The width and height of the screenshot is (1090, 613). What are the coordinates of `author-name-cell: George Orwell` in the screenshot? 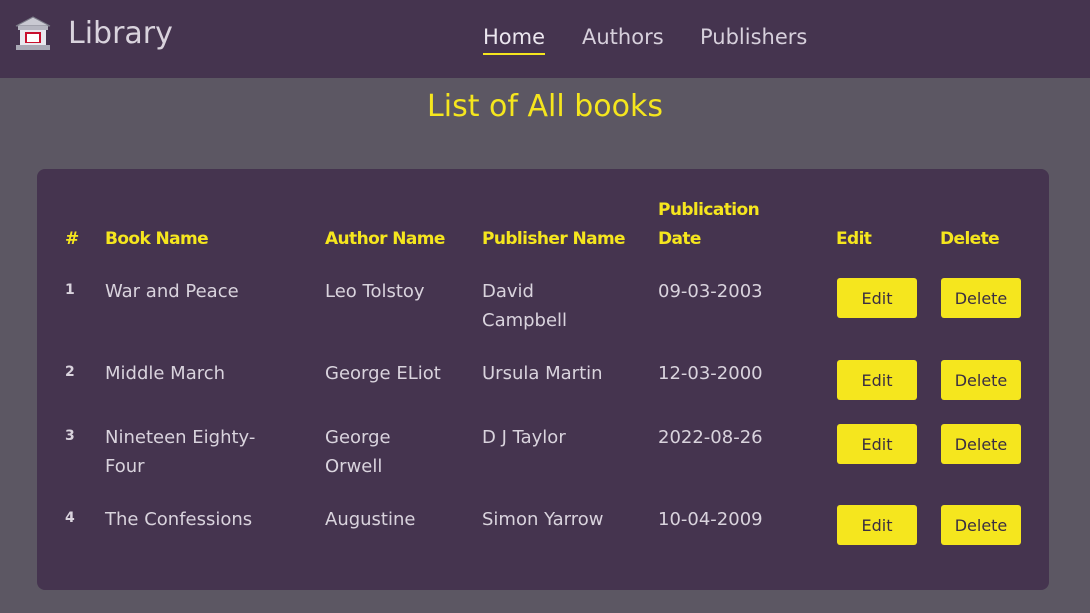 It's located at (358, 452).